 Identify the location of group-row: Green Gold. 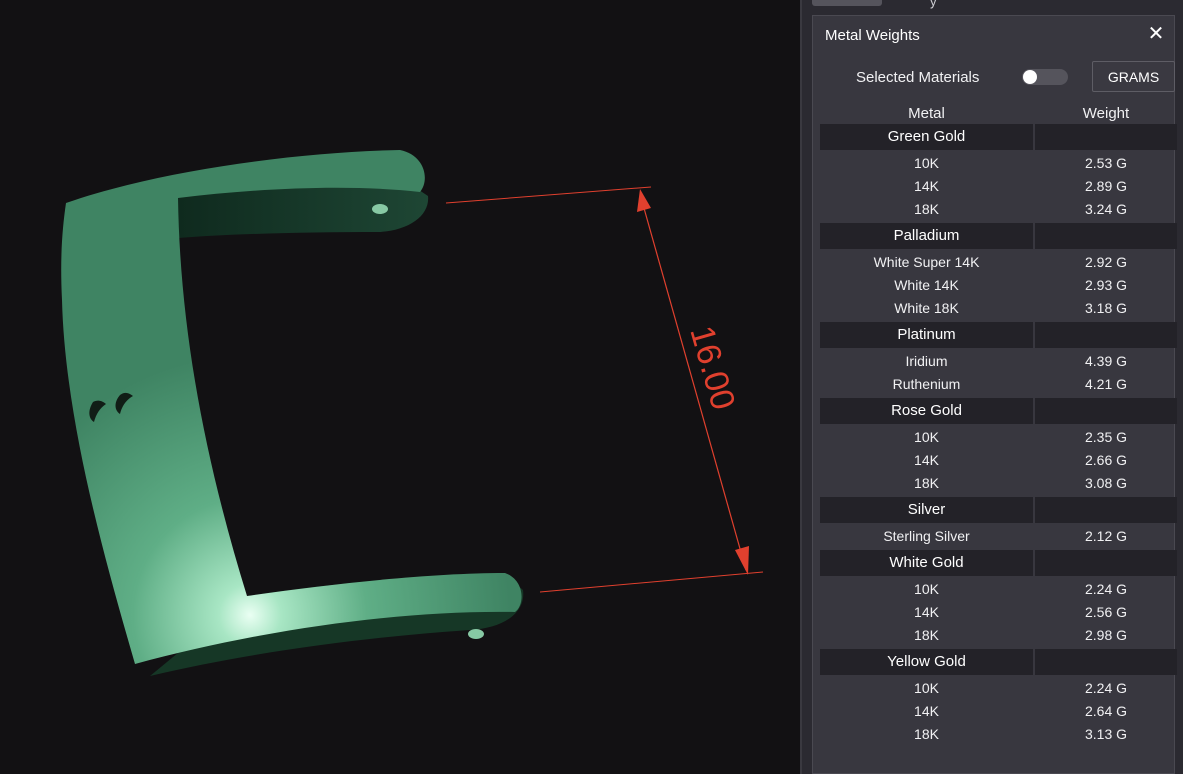
(998, 137).